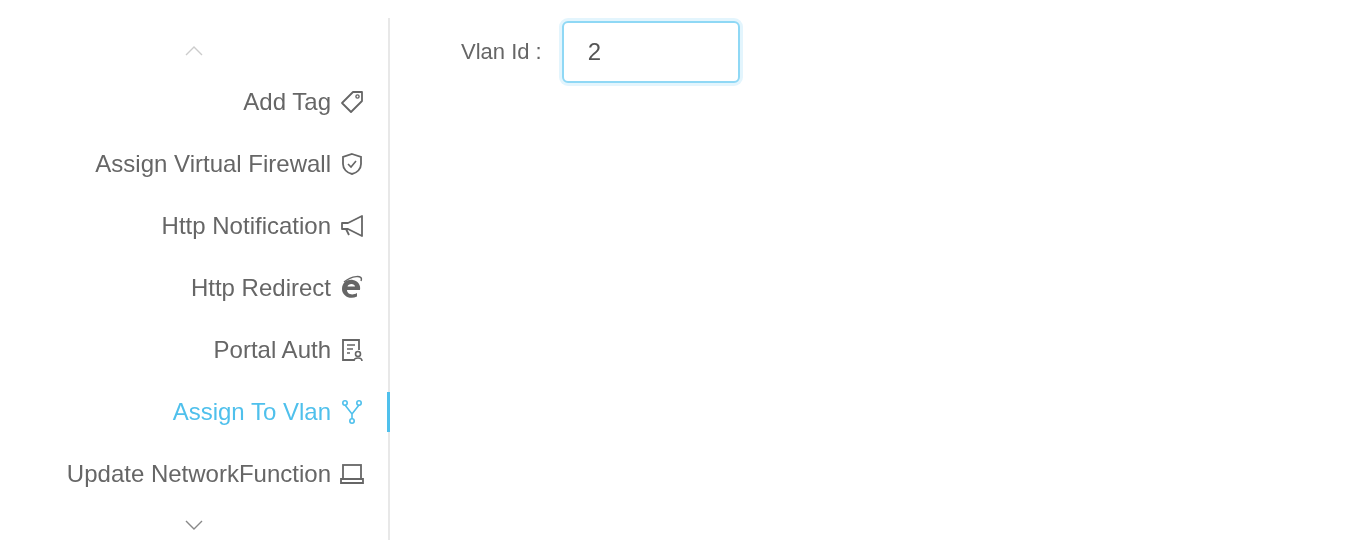 This screenshot has height=540, width=1368. Describe the element at coordinates (352, 164) in the screenshot. I see `shield-check-icon` at that location.